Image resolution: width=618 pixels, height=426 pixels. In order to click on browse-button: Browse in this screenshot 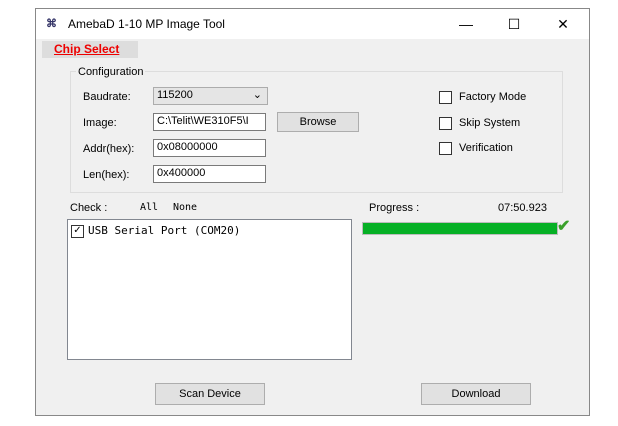, I will do `click(318, 122)`.